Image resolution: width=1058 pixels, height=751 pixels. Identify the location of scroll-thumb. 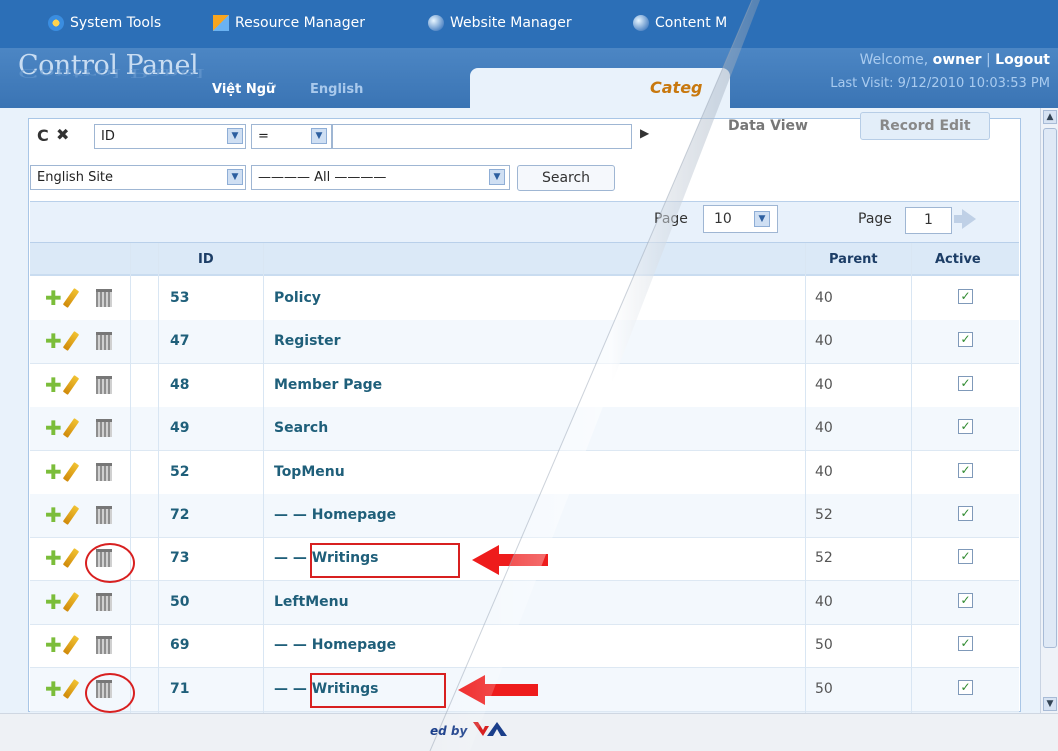
(1050, 388).